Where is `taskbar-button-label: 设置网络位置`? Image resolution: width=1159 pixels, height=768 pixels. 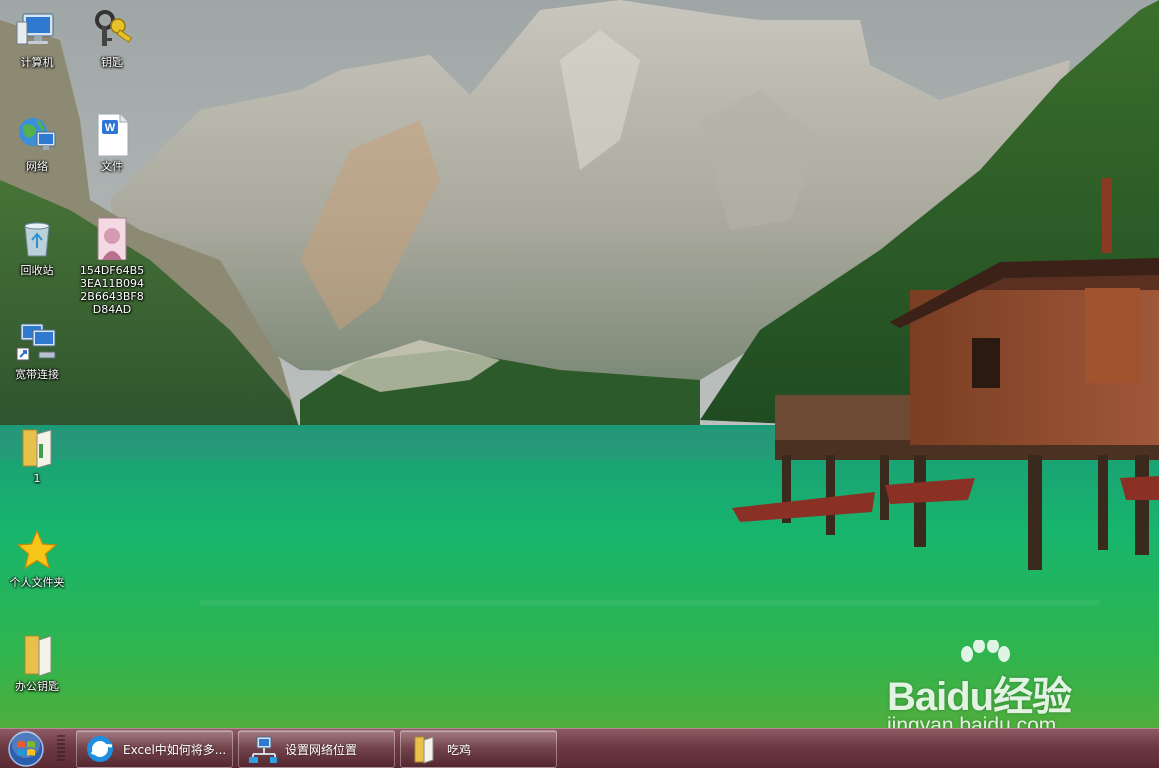 taskbar-button-label: 设置网络位置 is located at coordinates (321, 749).